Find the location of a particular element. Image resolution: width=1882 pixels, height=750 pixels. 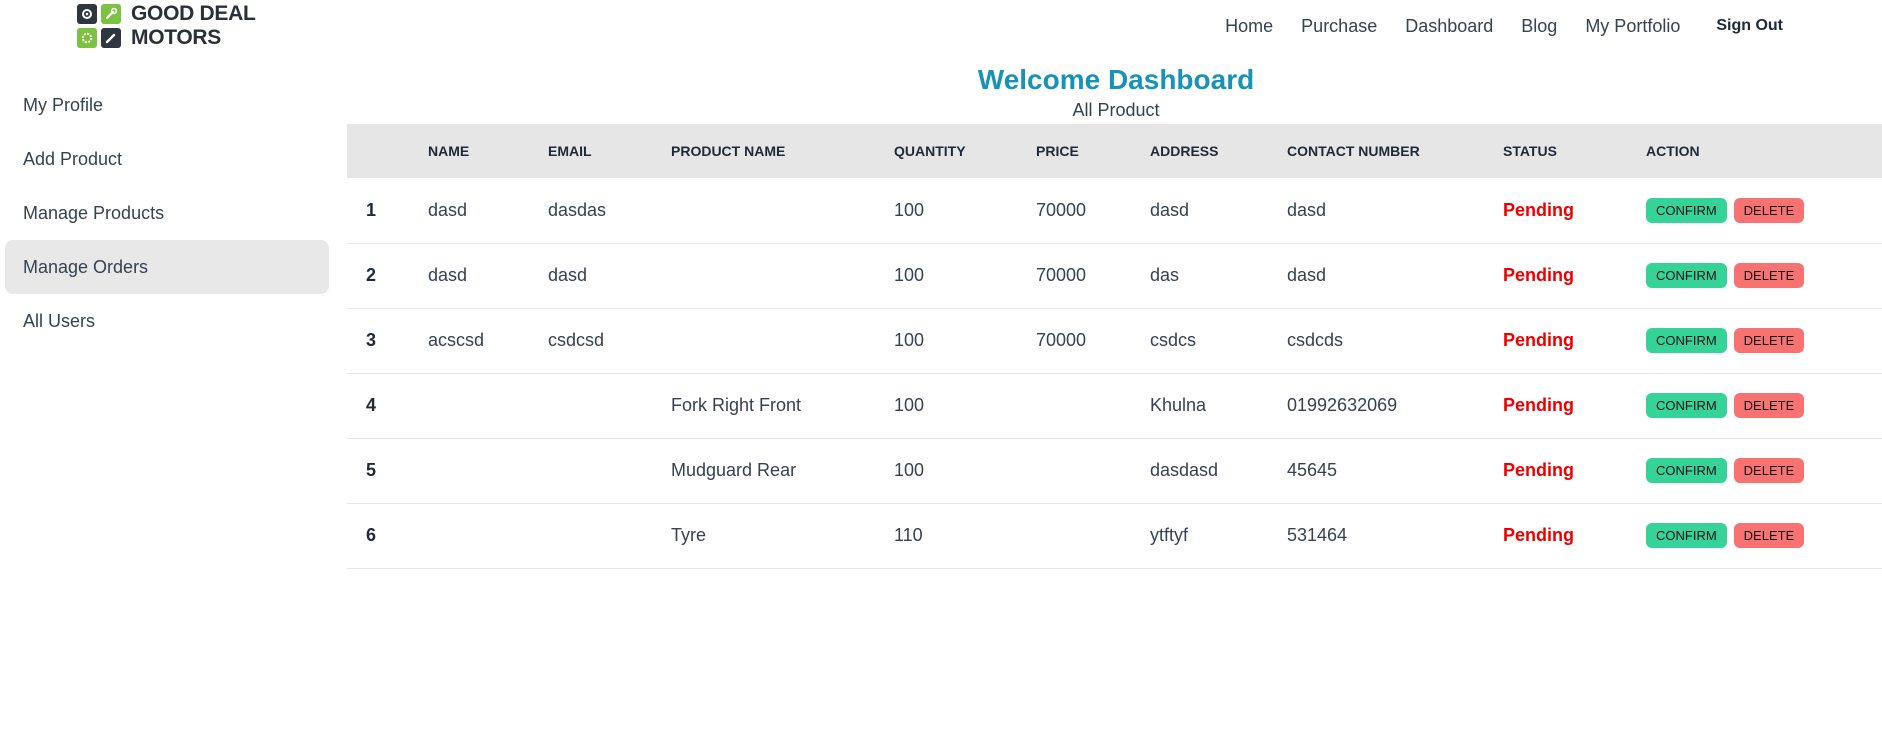

nav-dashboard-link: Dashboard is located at coordinates (1449, 26).